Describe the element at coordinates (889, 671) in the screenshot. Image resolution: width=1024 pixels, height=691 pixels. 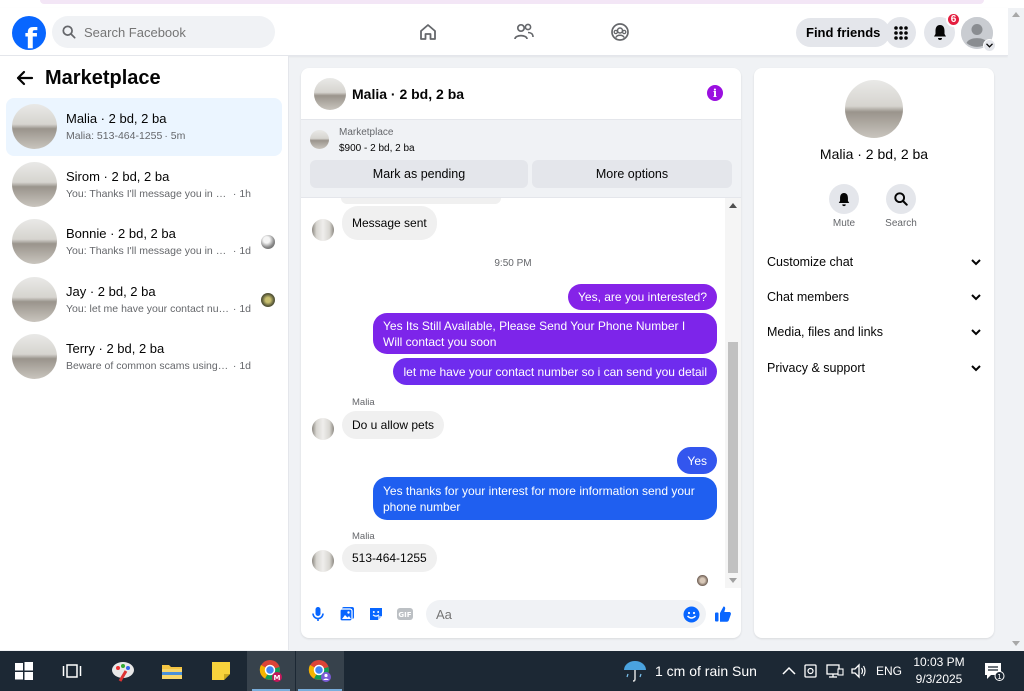
I see `language-indicator: ENG` at that location.